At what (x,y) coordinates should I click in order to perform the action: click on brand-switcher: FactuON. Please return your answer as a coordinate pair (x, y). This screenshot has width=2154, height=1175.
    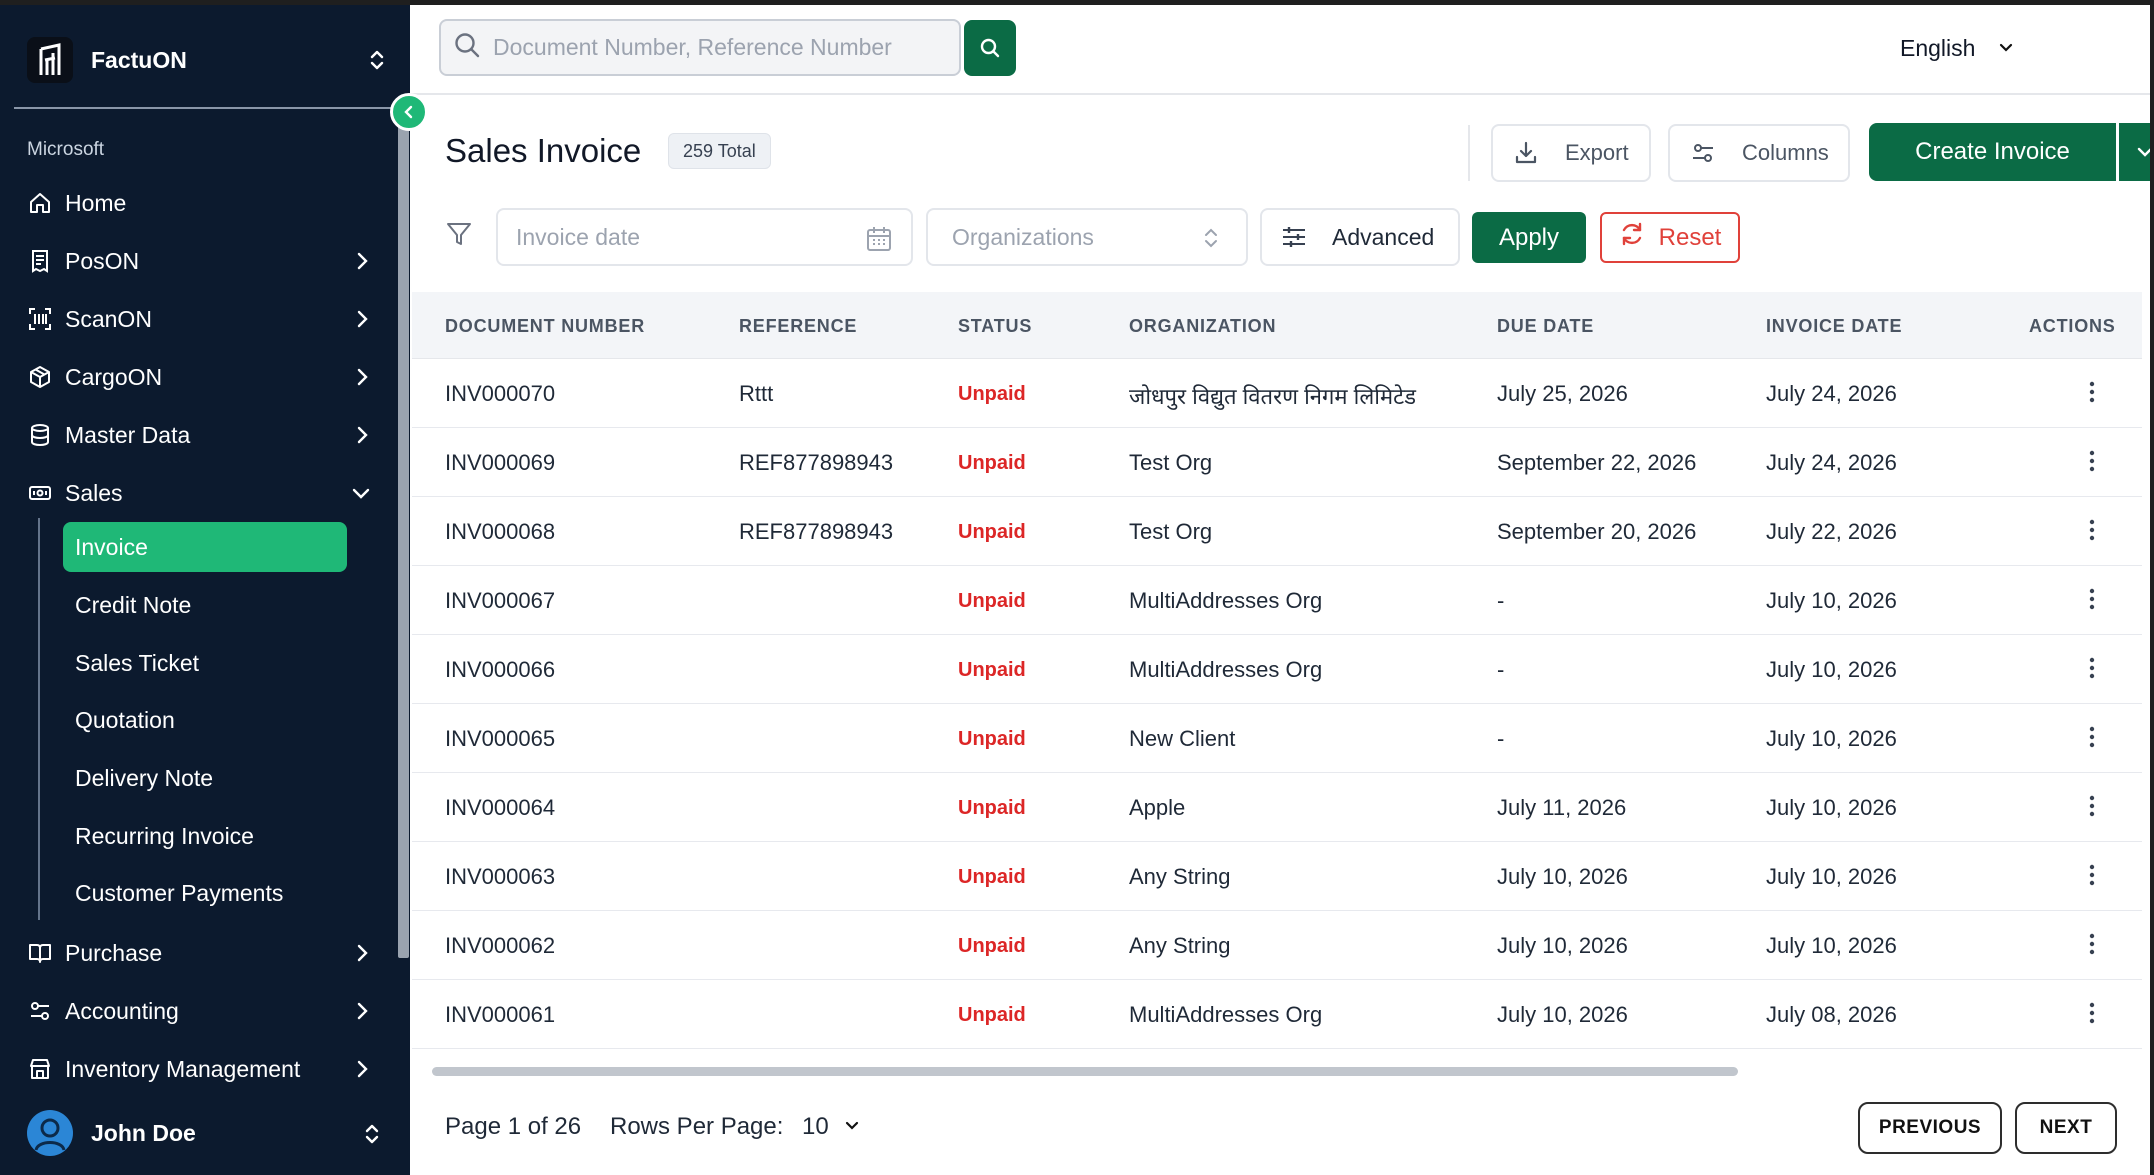
    Looking at the image, I should click on (207, 60).